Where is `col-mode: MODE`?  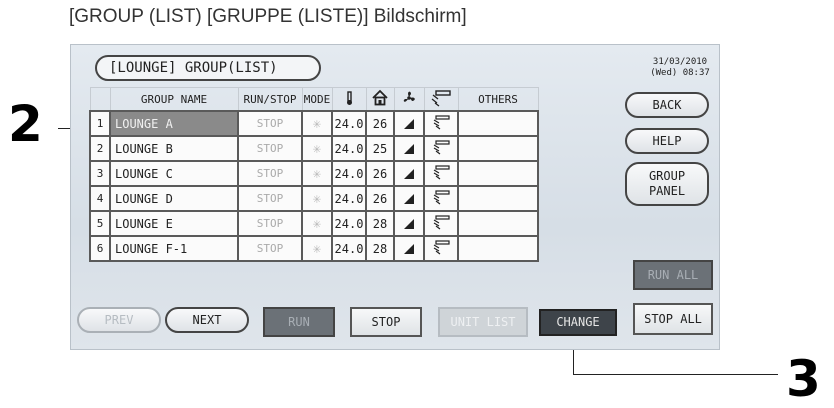 col-mode: MODE is located at coordinates (317, 99).